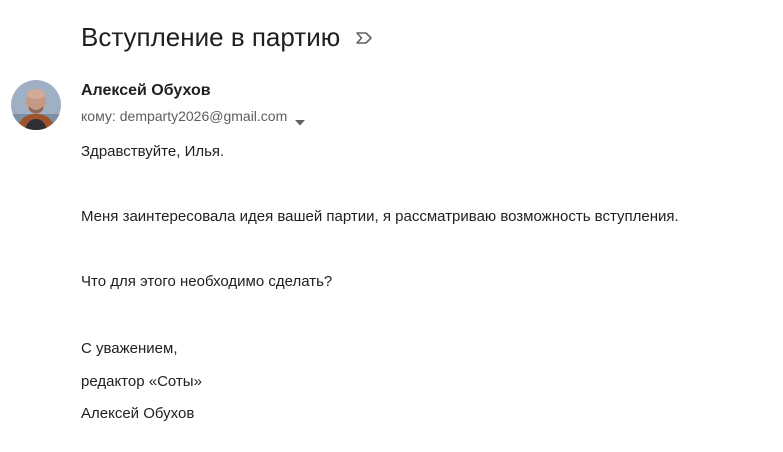  What do you see at coordinates (98, 116) in the screenshot?
I see `recipient-label: кому:` at bounding box center [98, 116].